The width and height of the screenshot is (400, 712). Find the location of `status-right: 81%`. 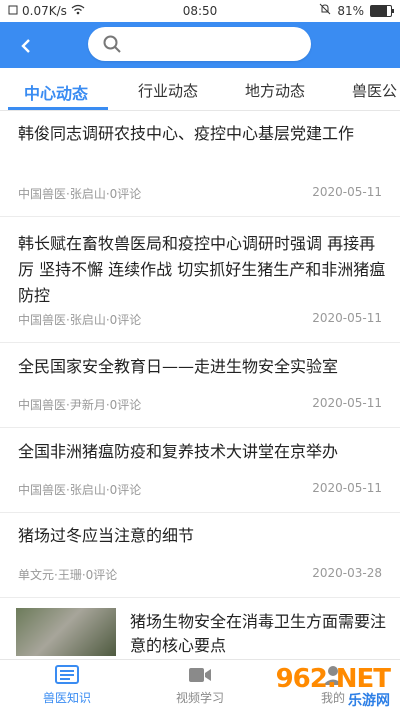

status-right: 81% is located at coordinates (356, 10).